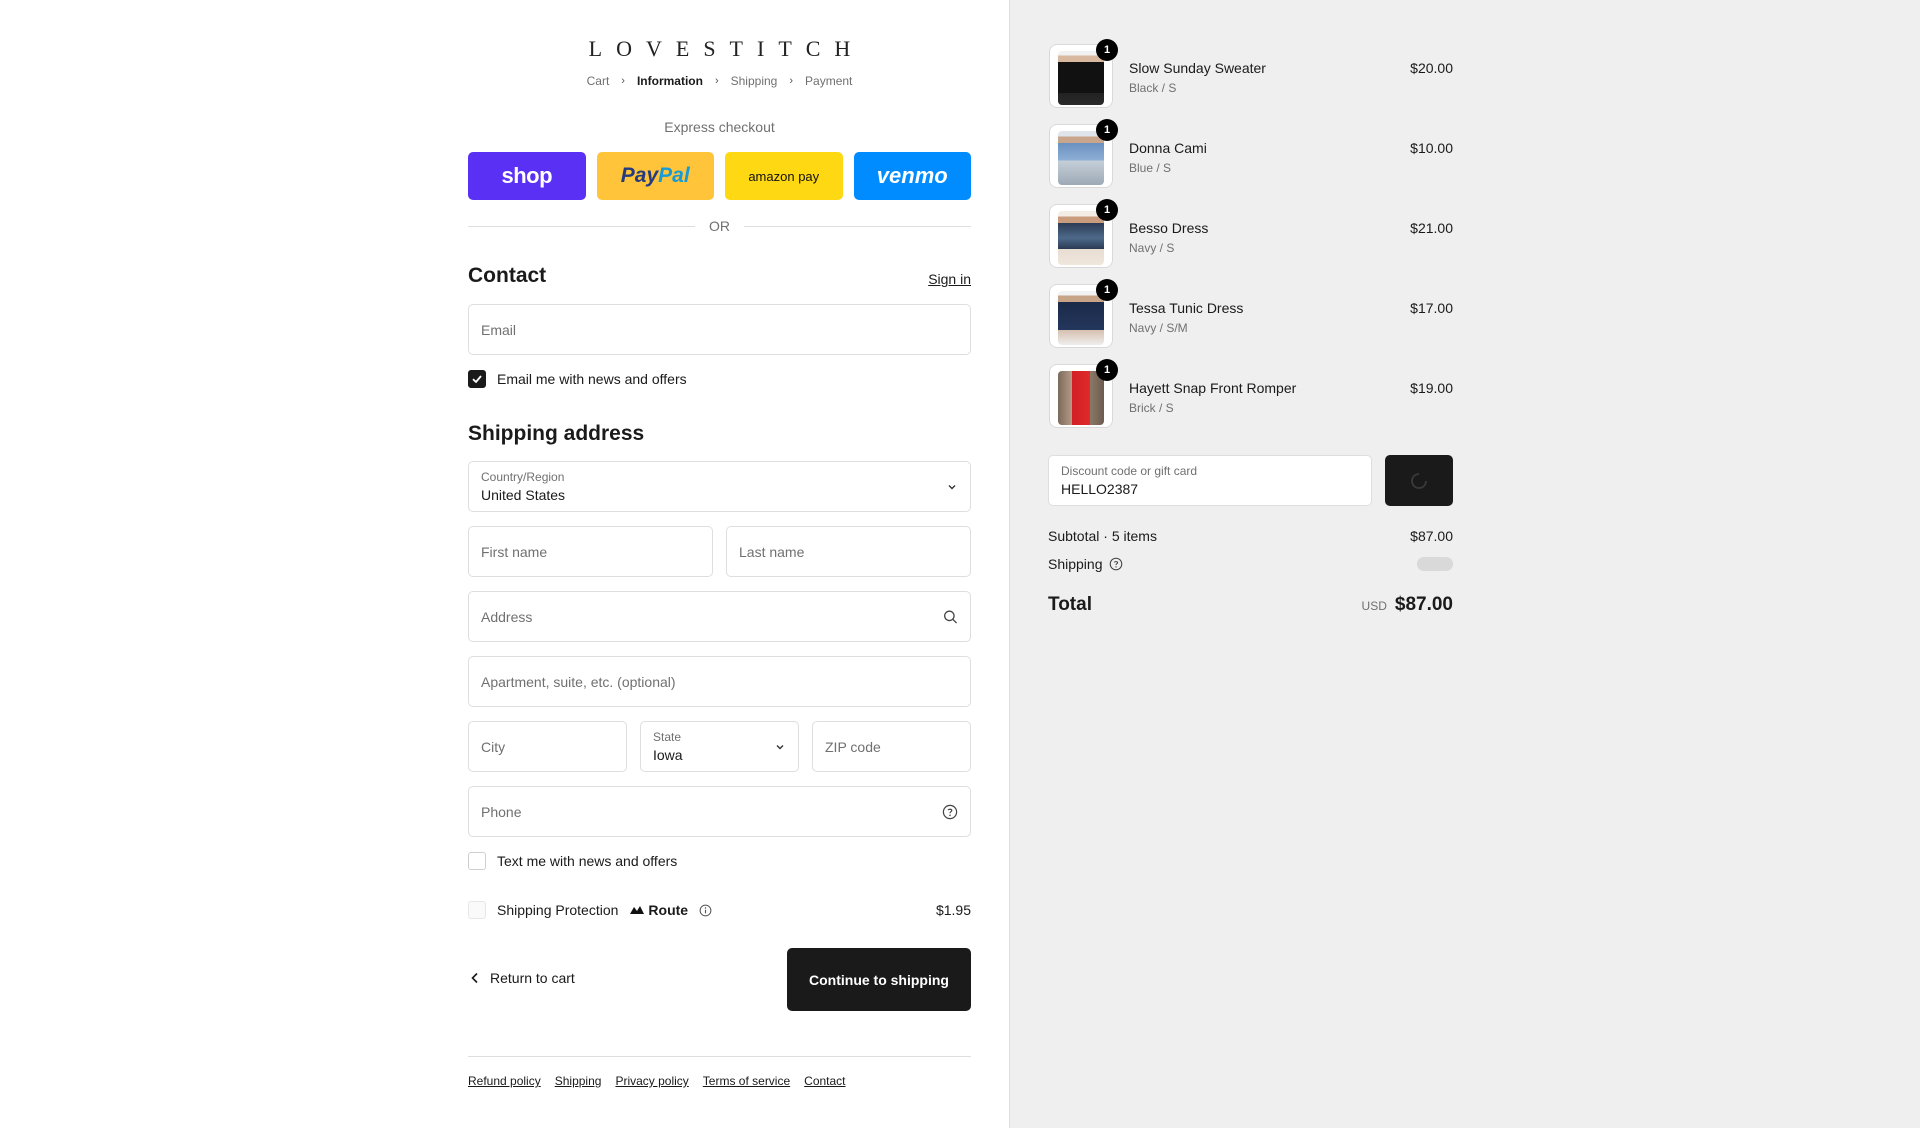 This screenshot has width=1920, height=1128. I want to click on shop-pay-label: shop, so click(527, 175).